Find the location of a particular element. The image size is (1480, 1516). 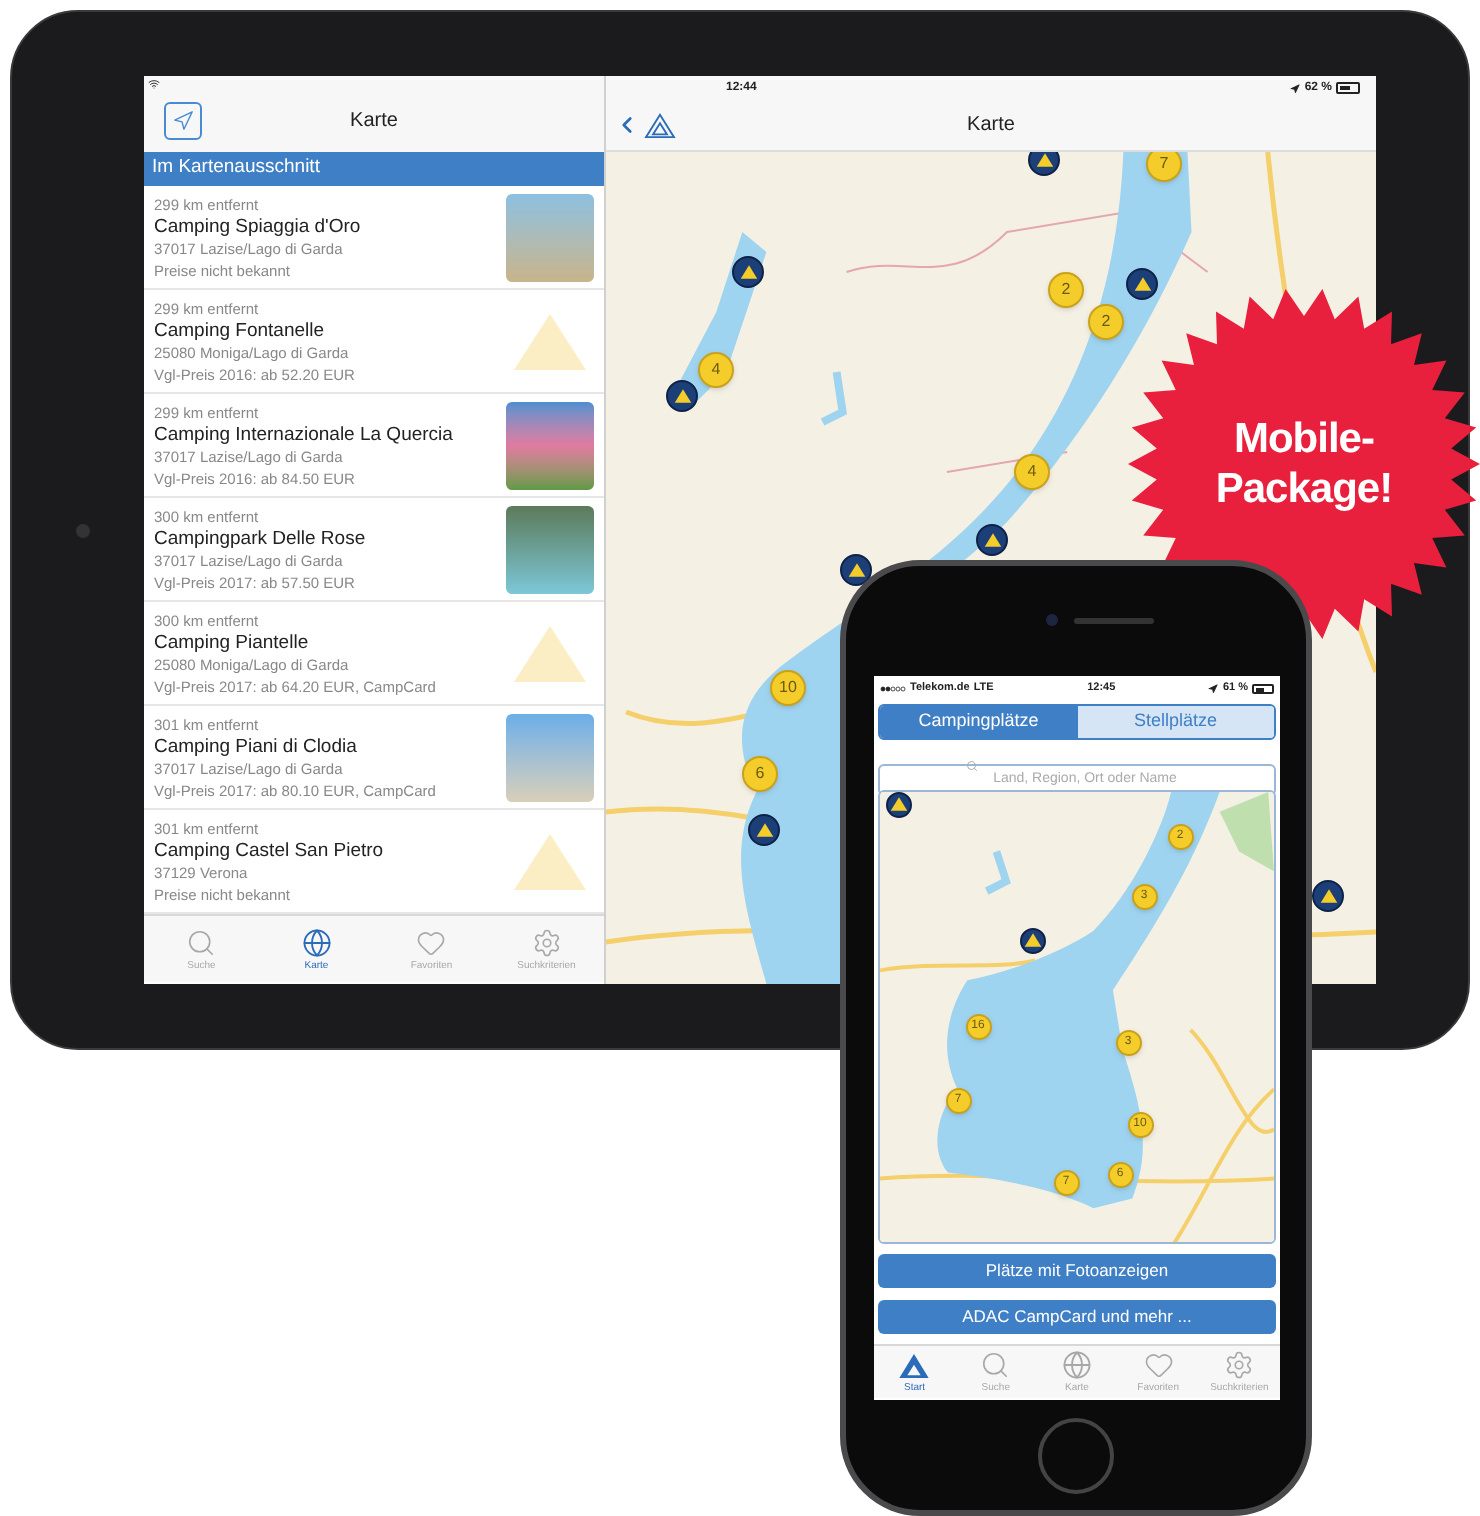

action-button: Plätze mit Fotoanzeigen is located at coordinates (1077, 1271).